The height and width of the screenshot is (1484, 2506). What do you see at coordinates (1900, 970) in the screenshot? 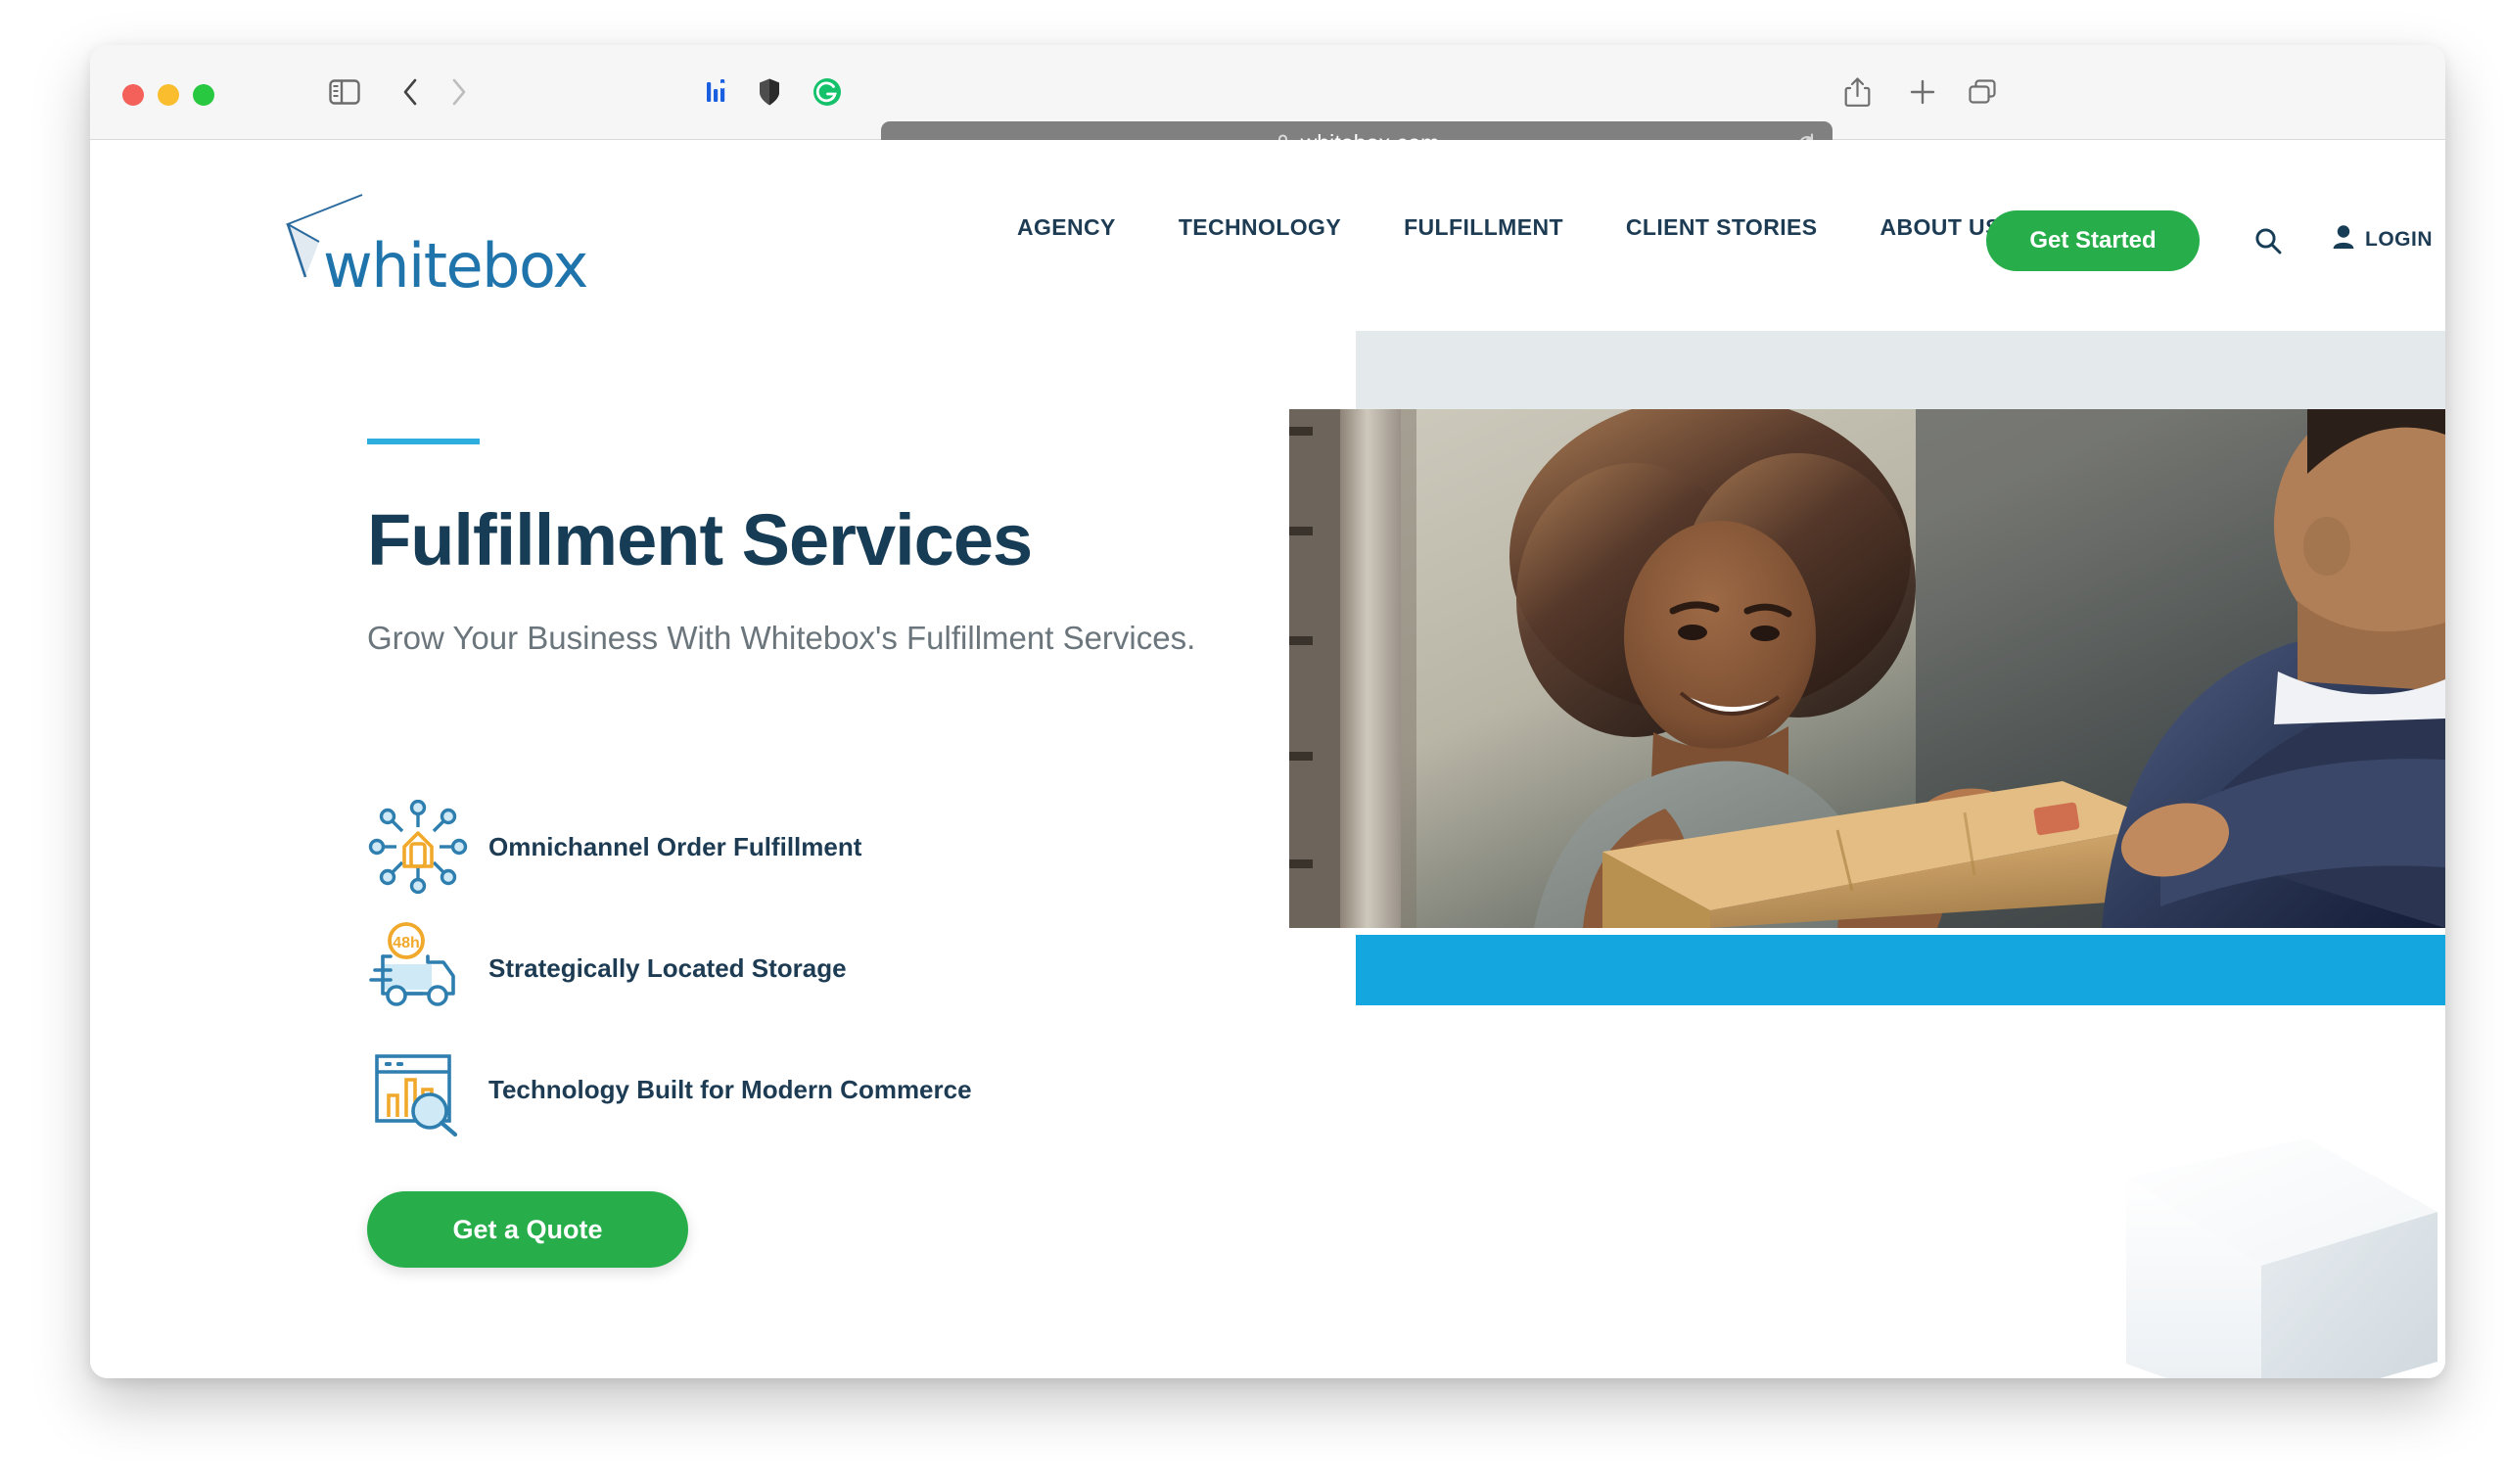
I see `hero-blue-accent-bar` at bounding box center [1900, 970].